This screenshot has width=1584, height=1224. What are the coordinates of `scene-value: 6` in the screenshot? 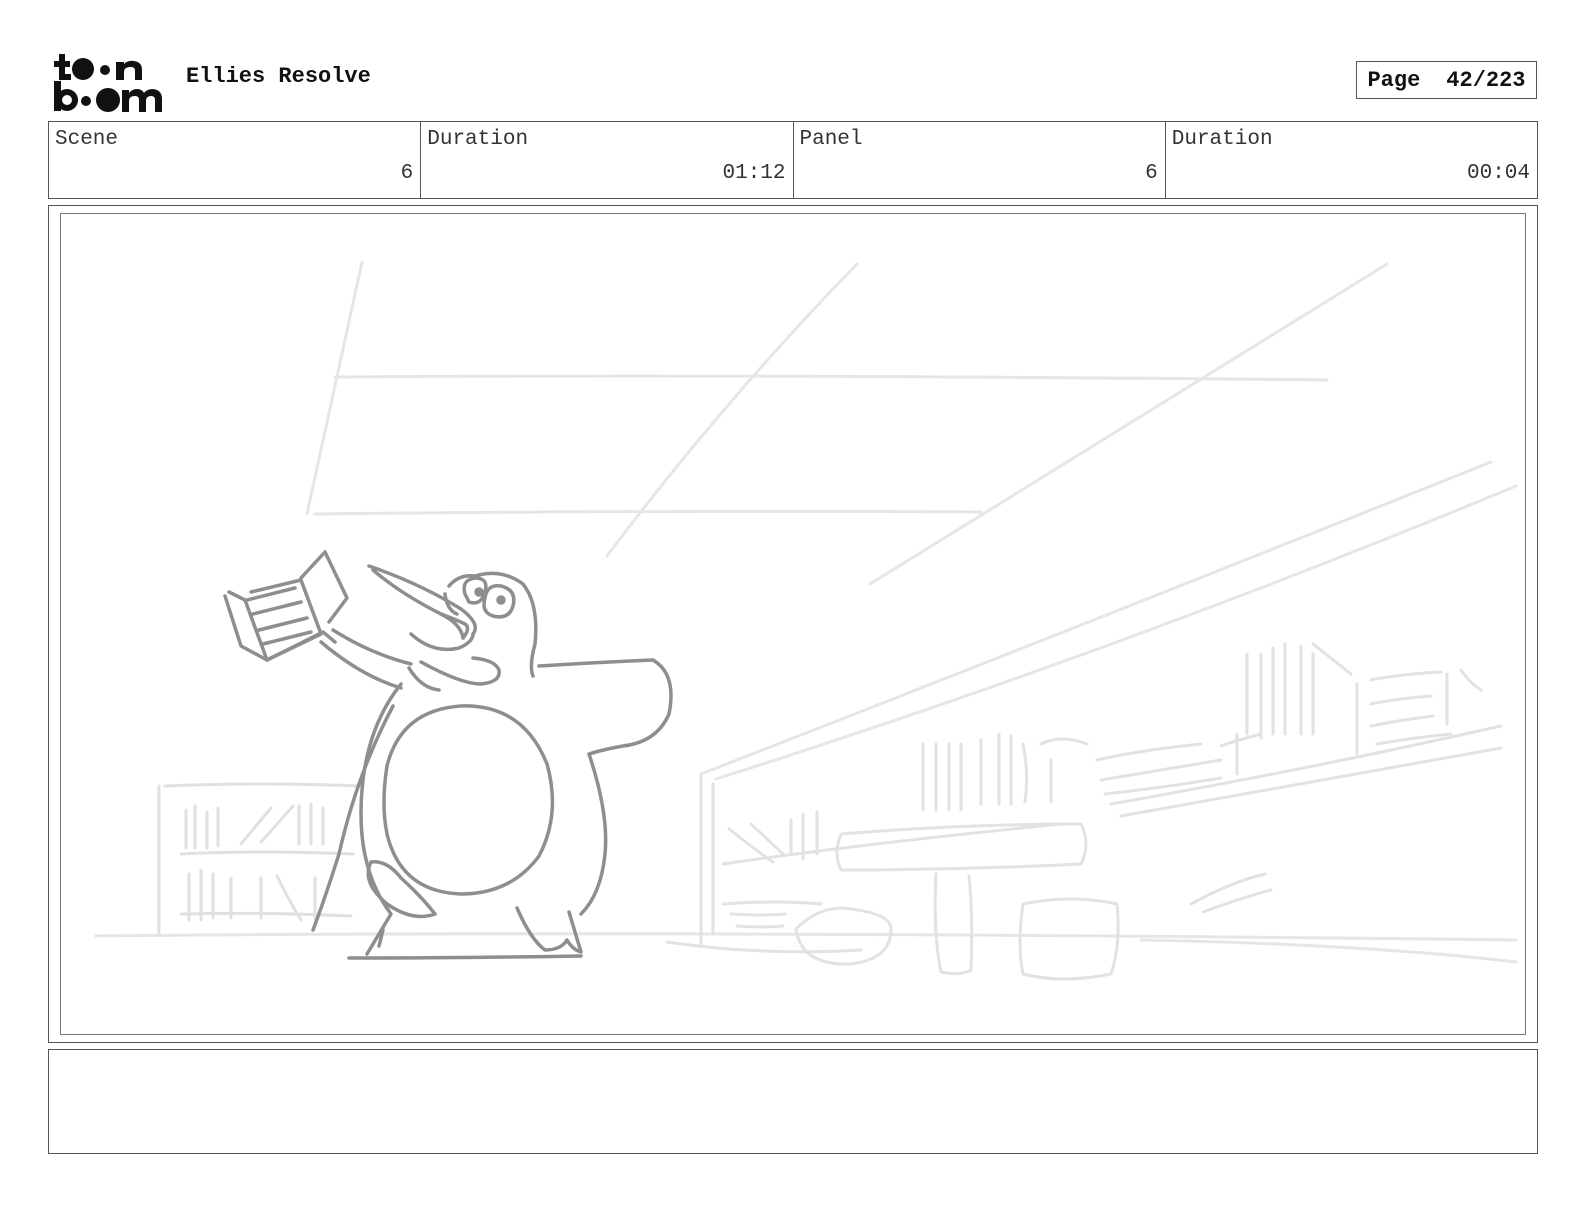 It's located at (407, 173).